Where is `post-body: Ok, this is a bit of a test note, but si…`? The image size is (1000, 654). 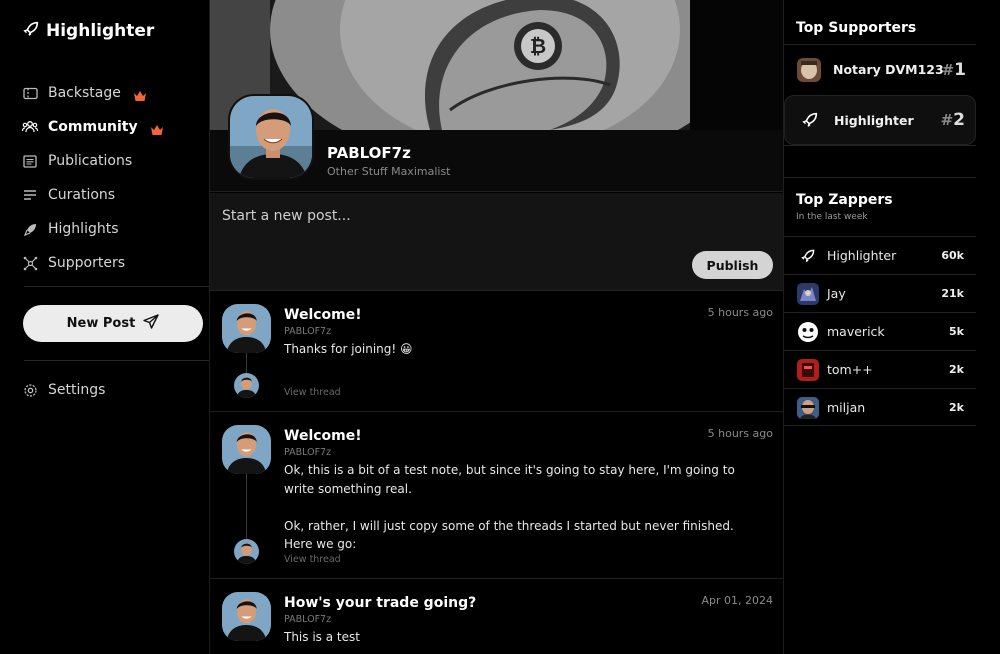 post-body: Ok, this is a bit of a test note, but si… is located at coordinates (509, 507).